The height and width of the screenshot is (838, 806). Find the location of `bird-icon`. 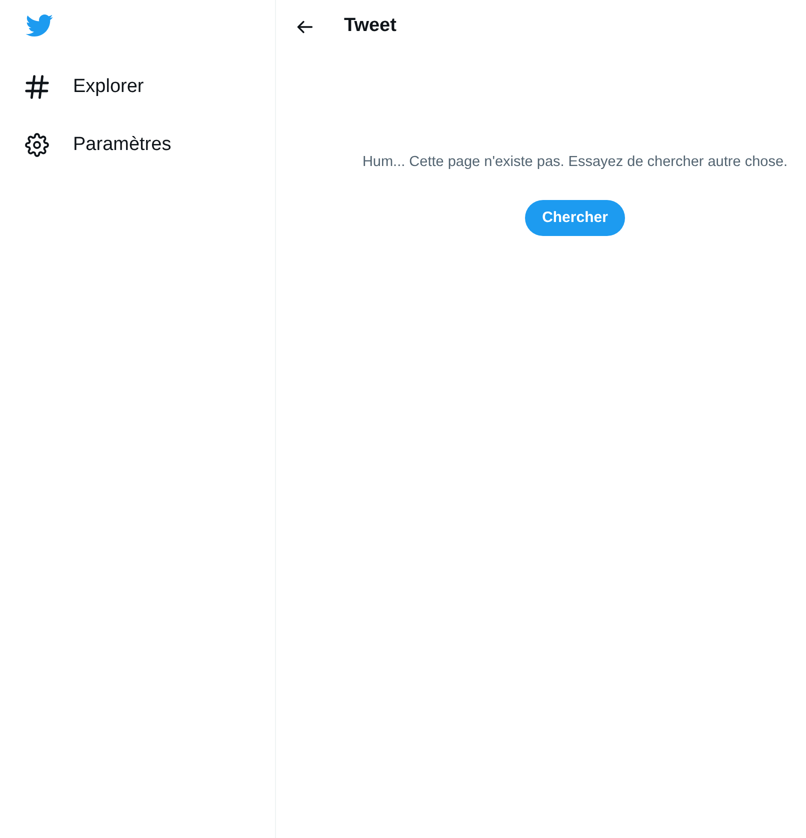

bird-icon is located at coordinates (39, 26).